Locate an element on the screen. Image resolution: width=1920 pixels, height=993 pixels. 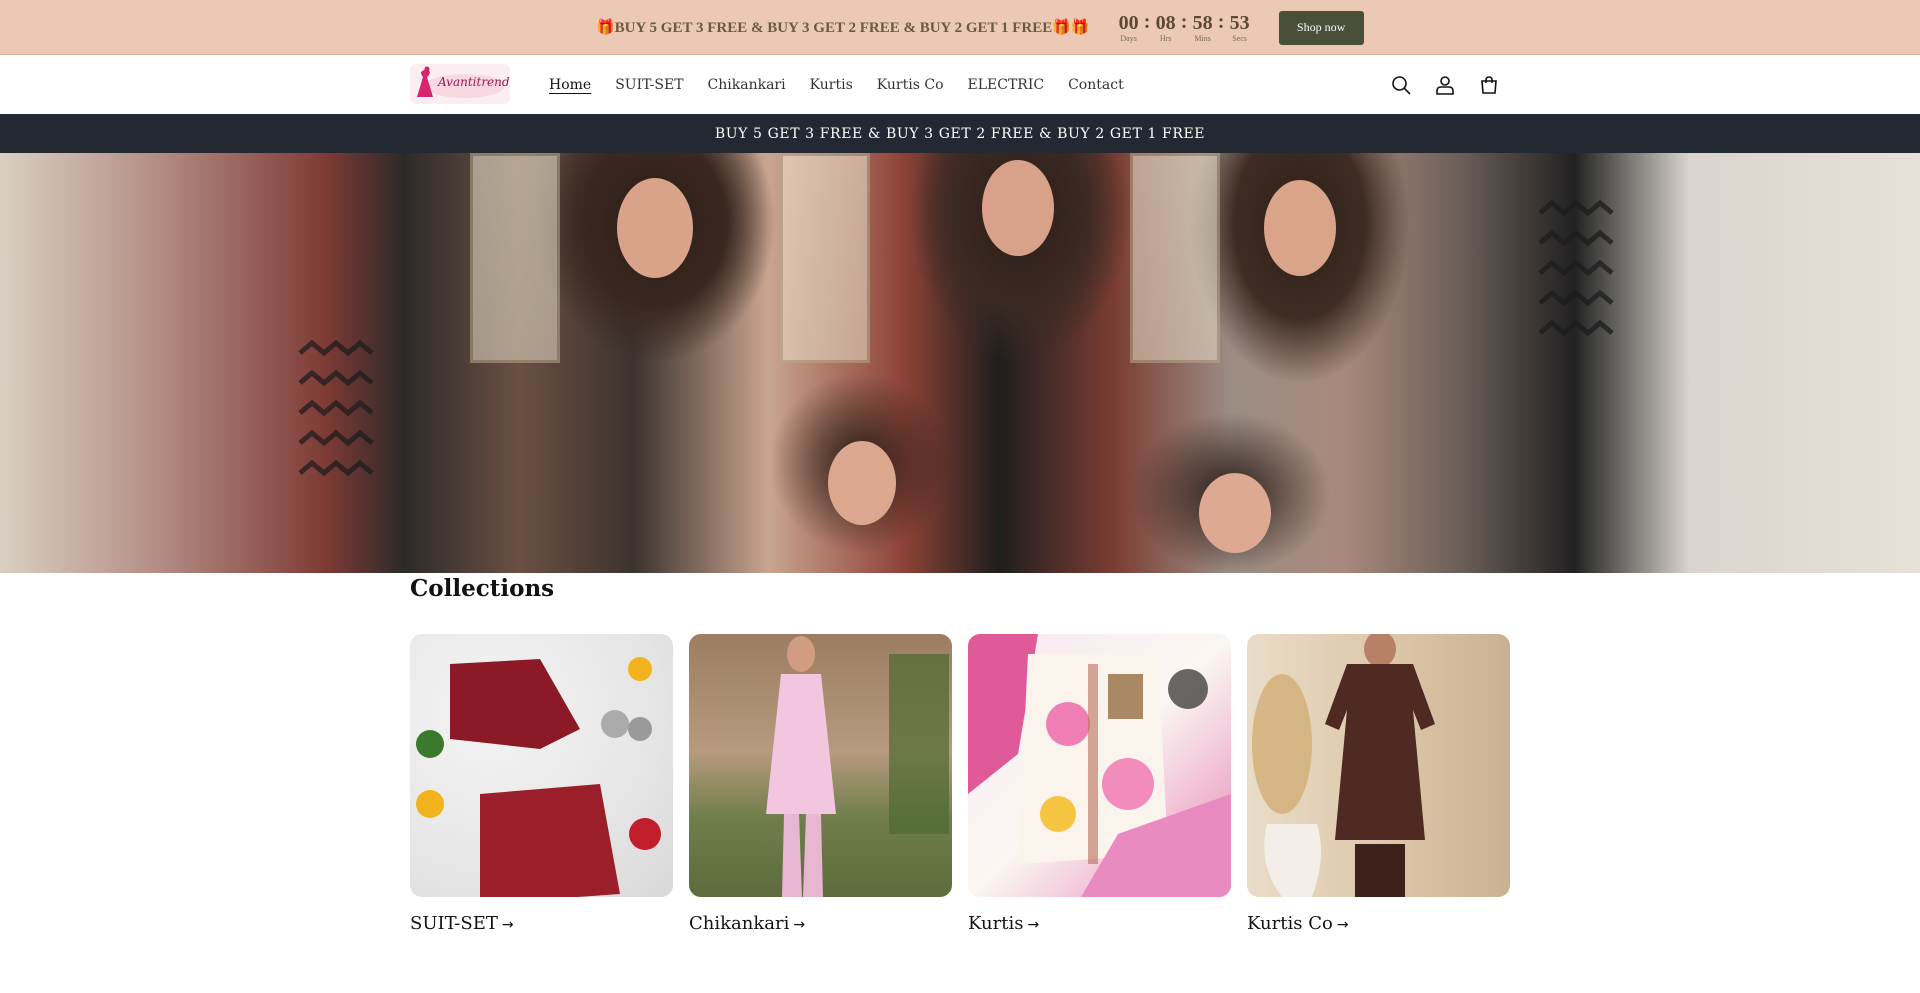
nav-item-kurtis: Kurtis is located at coordinates (831, 85).